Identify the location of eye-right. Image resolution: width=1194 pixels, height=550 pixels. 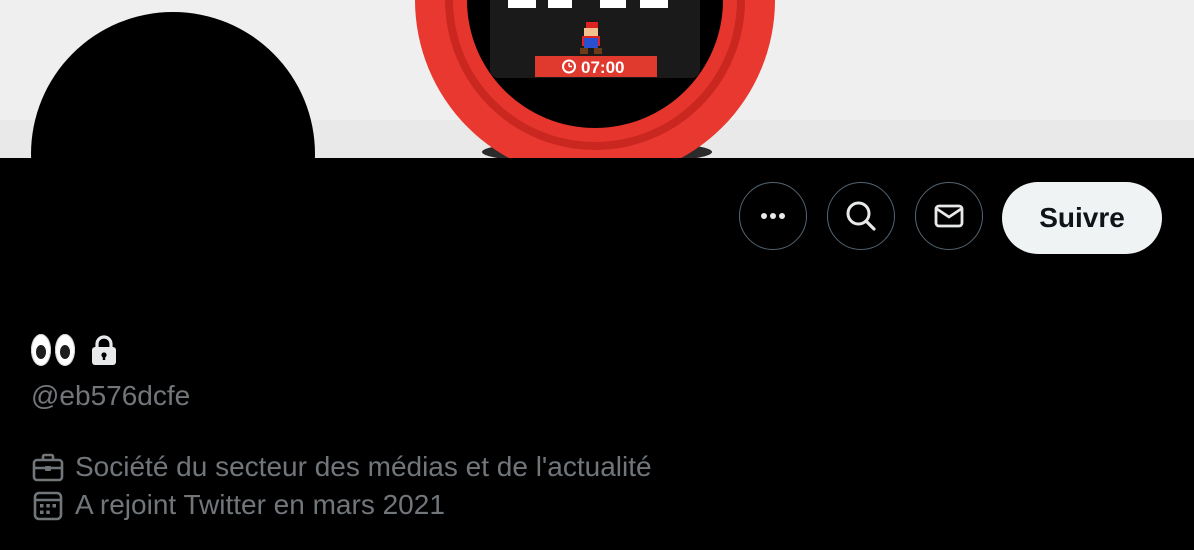
(65, 350).